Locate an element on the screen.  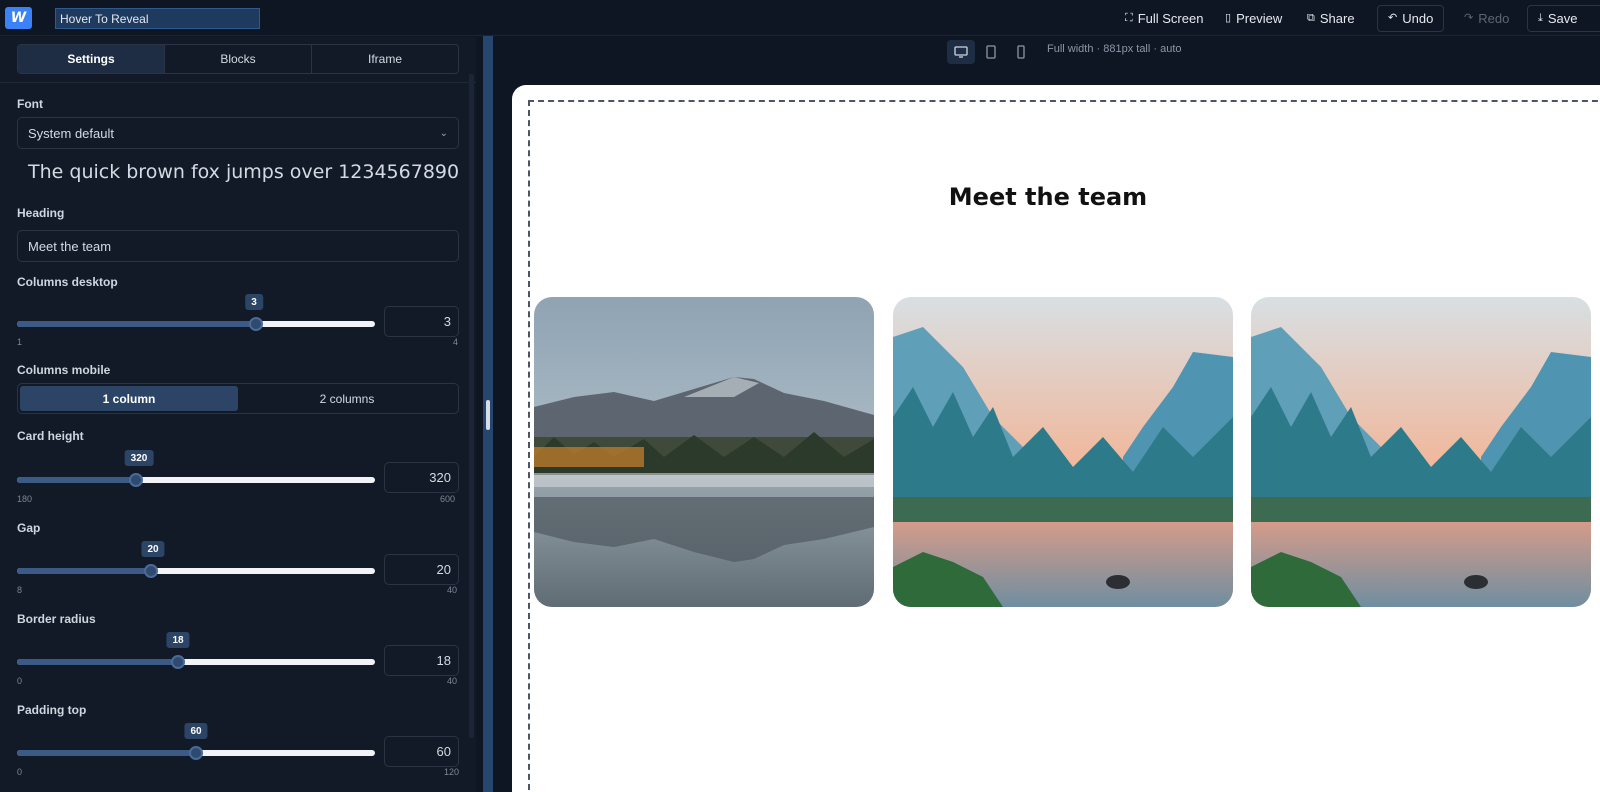
full-screen-label: Full Screen is located at coordinates (1170, 18).